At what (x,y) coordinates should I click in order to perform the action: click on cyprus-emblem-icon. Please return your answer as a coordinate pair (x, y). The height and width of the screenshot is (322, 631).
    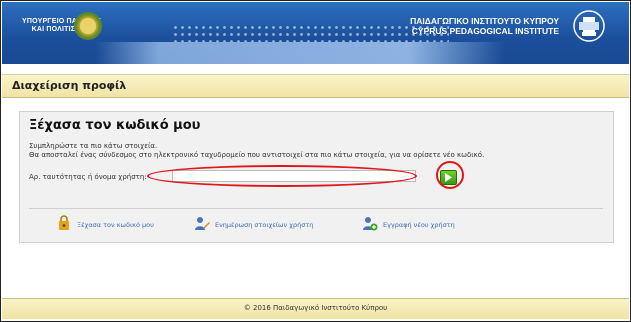
    Looking at the image, I should click on (88, 26).